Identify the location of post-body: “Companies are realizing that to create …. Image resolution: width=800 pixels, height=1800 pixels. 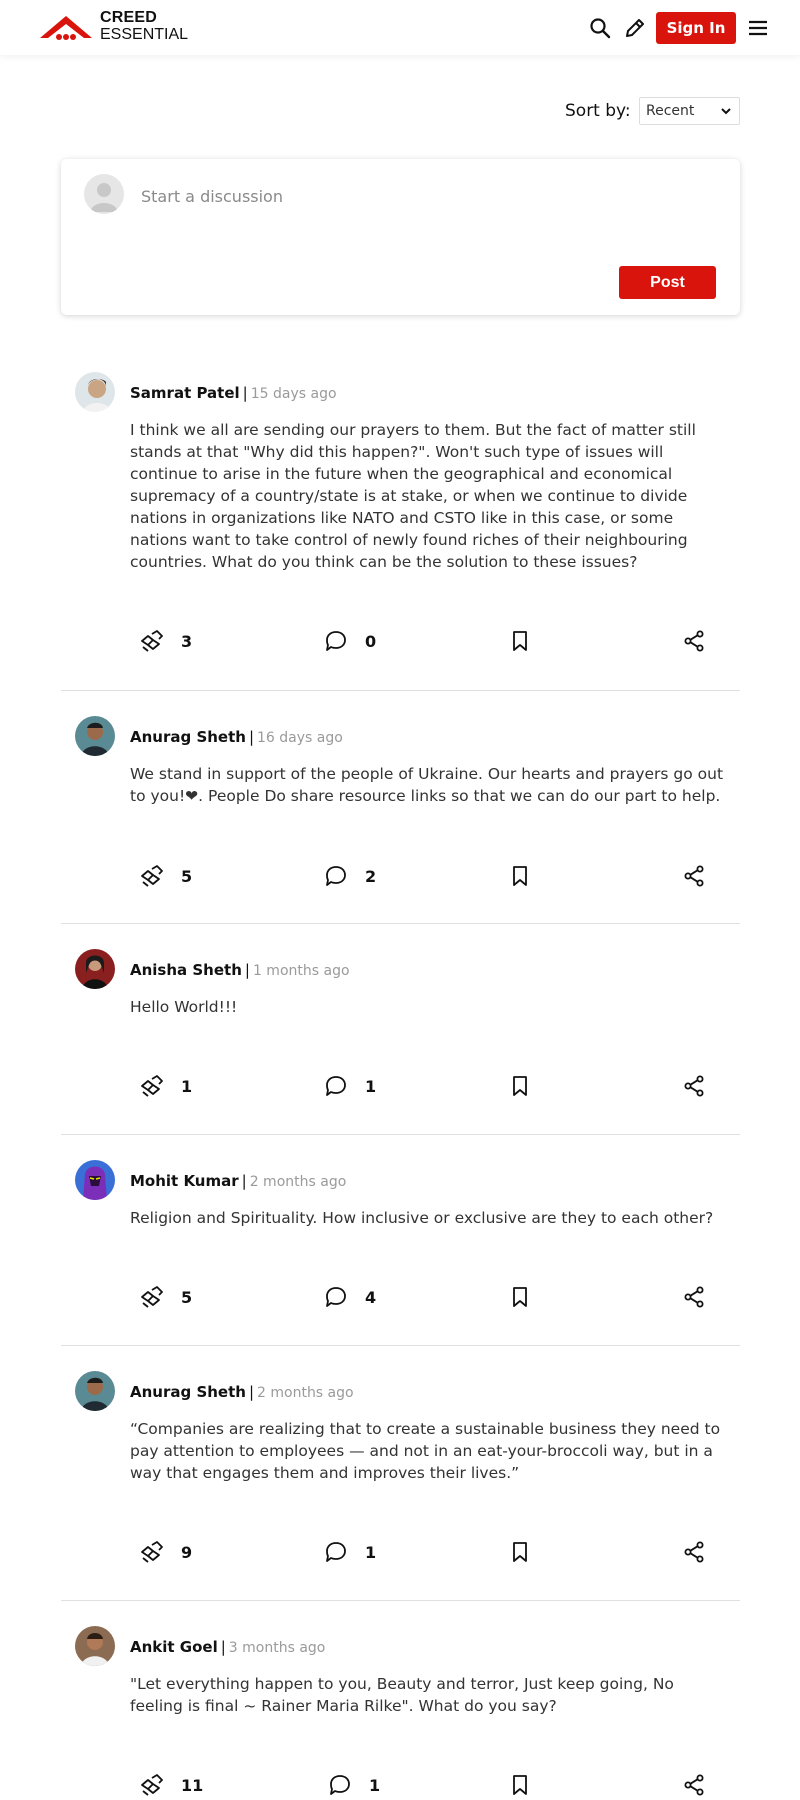
(425, 1451).